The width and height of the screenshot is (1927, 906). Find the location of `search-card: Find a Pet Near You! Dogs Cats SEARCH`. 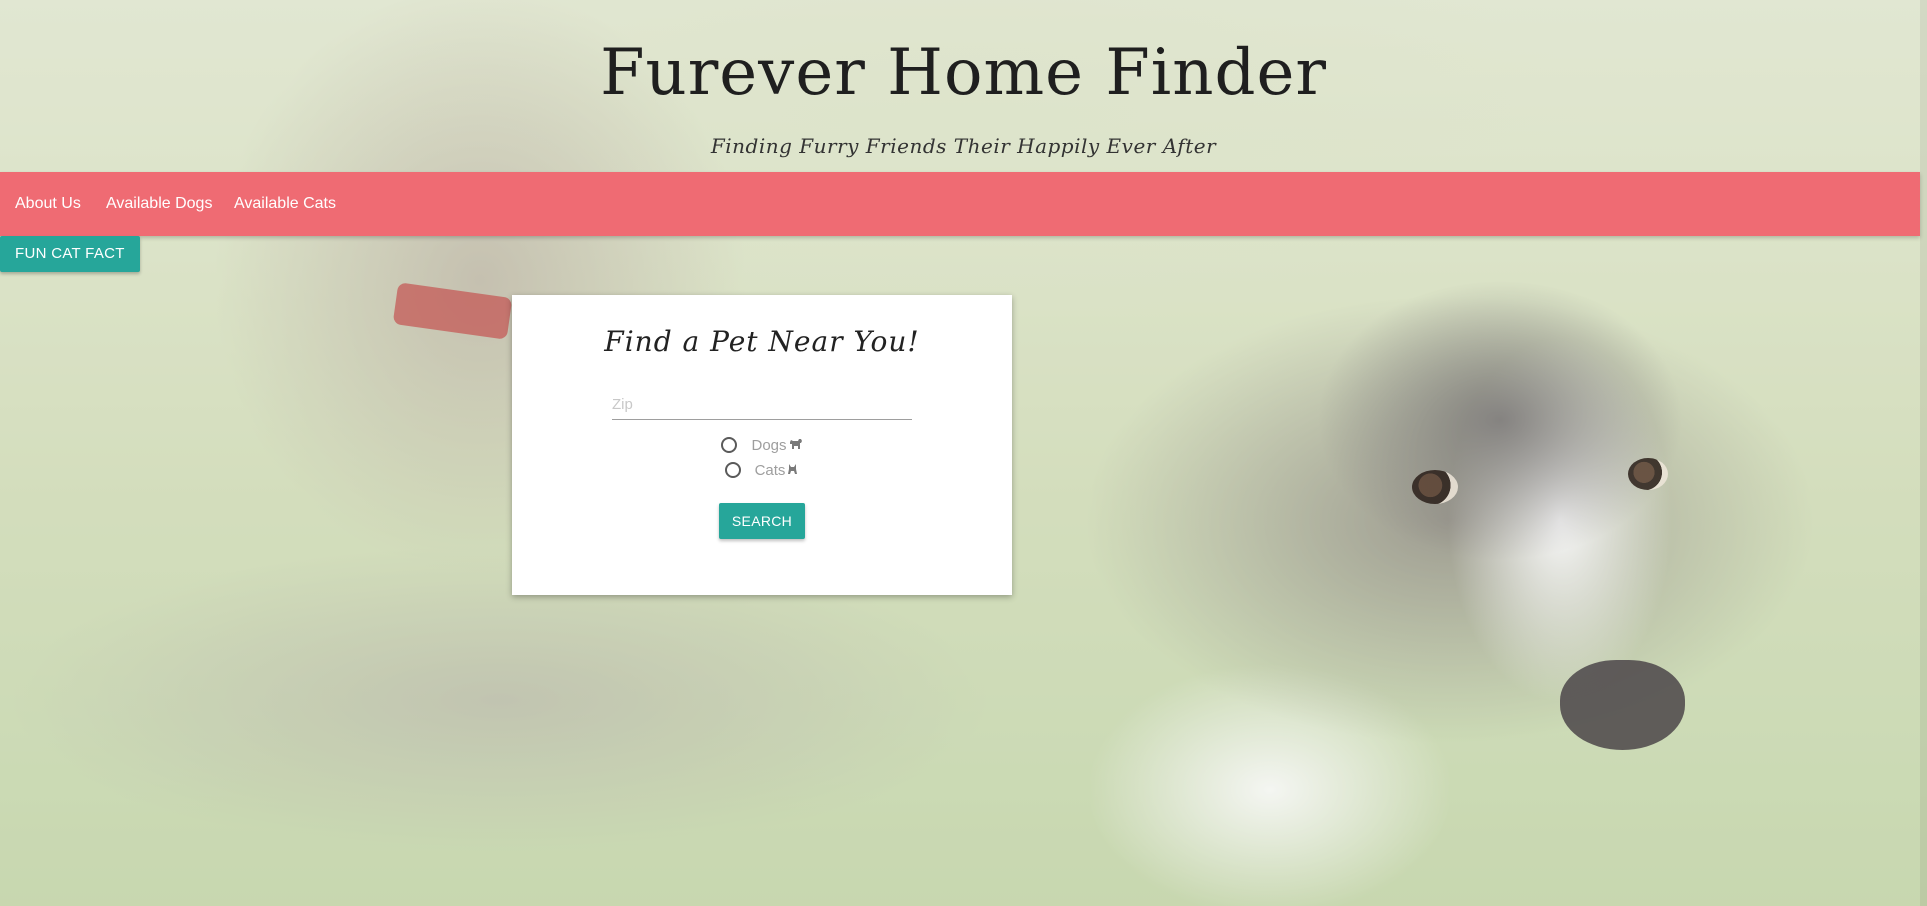

search-card: Find a Pet Near You! Dogs Cats SEARCH is located at coordinates (762, 445).